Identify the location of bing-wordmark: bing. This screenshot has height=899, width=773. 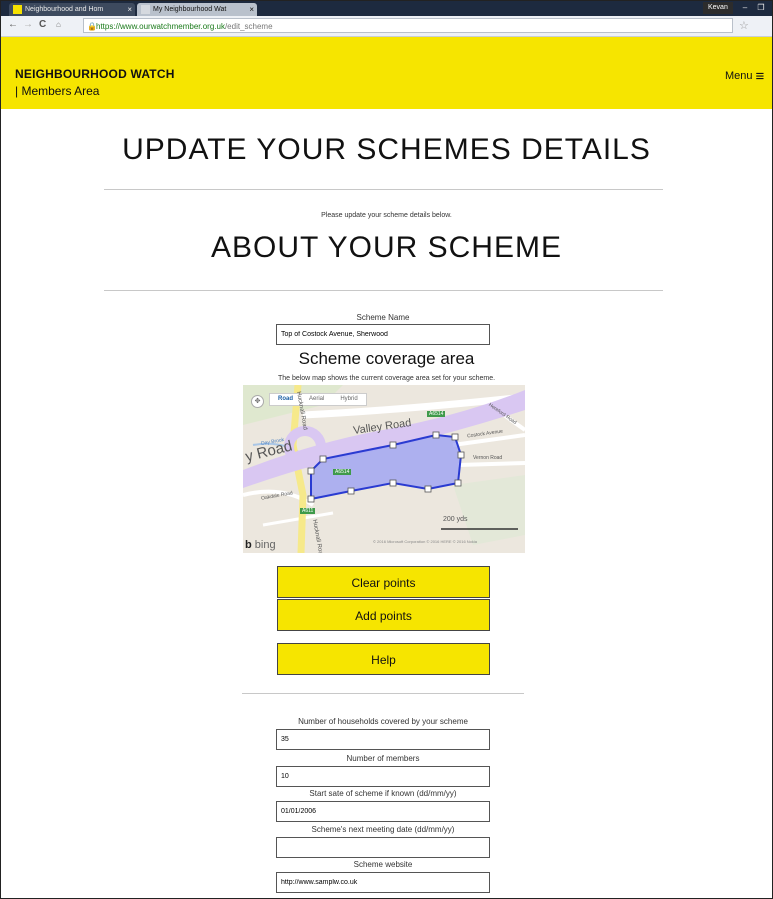
(265, 545).